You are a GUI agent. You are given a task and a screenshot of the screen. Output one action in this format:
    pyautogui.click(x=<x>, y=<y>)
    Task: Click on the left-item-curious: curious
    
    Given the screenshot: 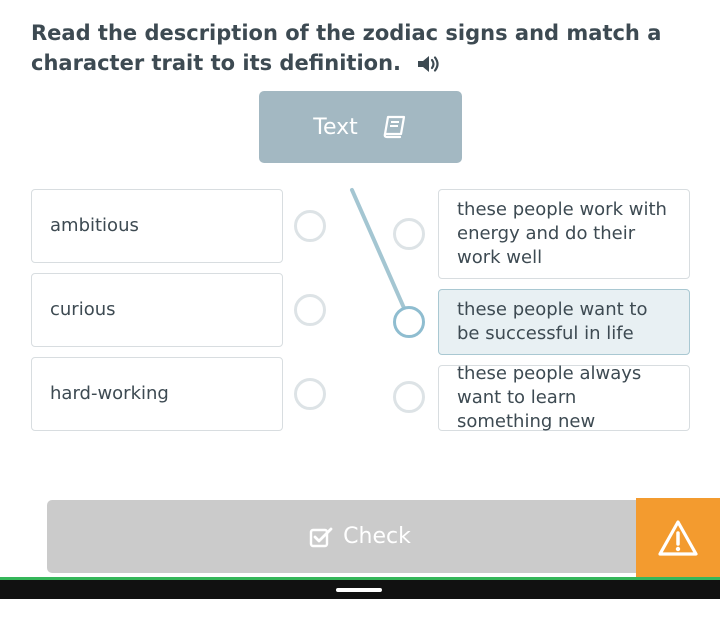 What is the action you would take?
    pyautogui.click(x=157, y=310)
    